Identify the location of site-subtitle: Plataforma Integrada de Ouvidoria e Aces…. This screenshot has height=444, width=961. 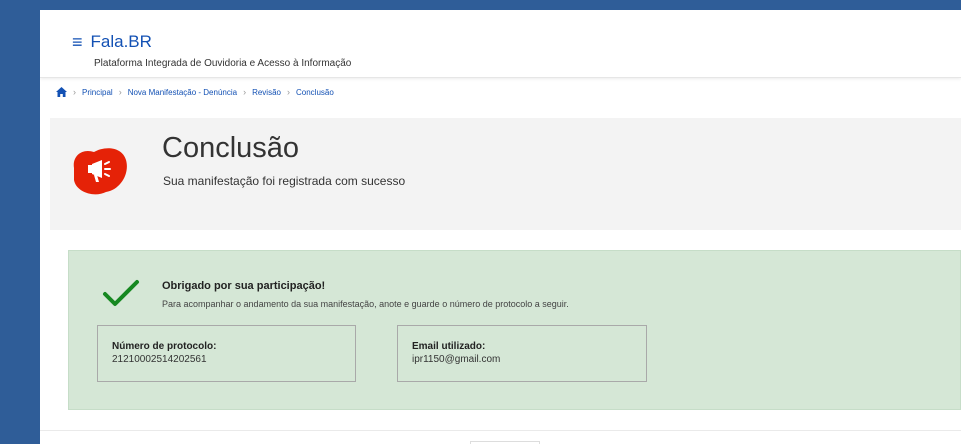
(223, 63).